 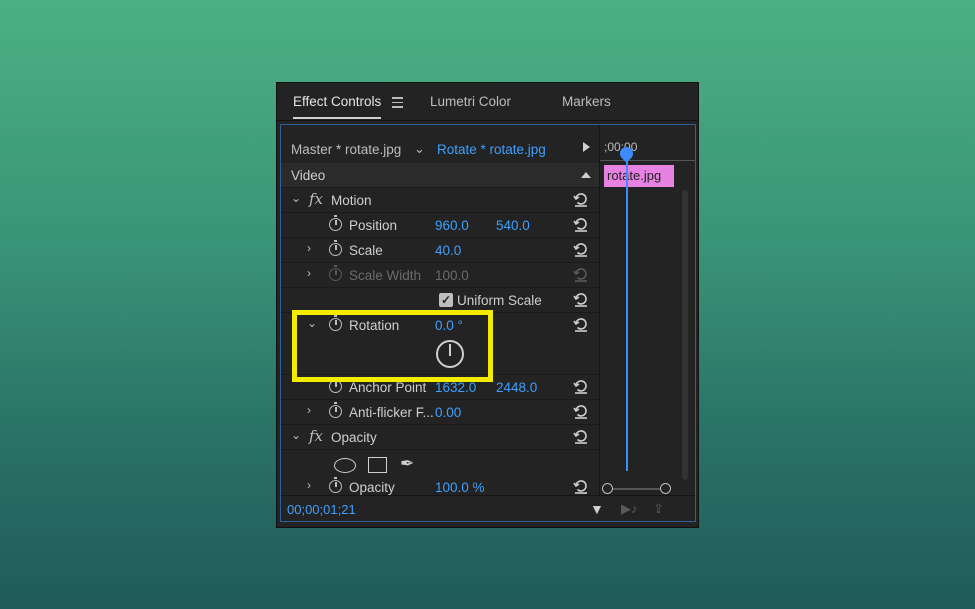 I want to click on position-label: Position, so click(x=373, y=225).